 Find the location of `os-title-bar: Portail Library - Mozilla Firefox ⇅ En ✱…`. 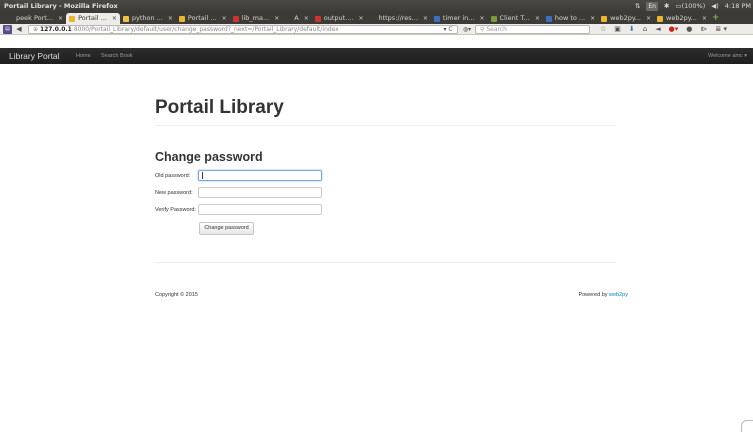

os-title-bar: Portail Library - Mozilla Firefox ⇅ En ✱… is located at coordinates (376, 6).